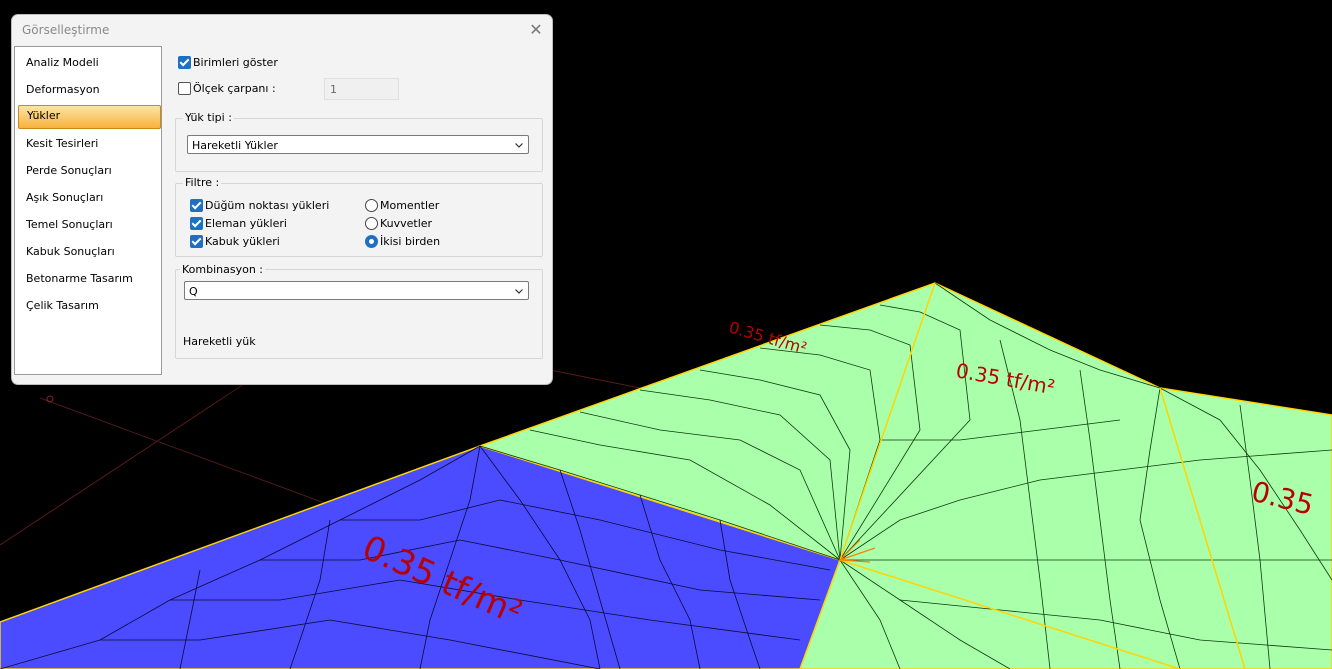 Image resolution: width=1332 pixels, height=669 pixels. I want to click on nav-item-analiz-modeli: Analiz Modeli, so click(88, 63).